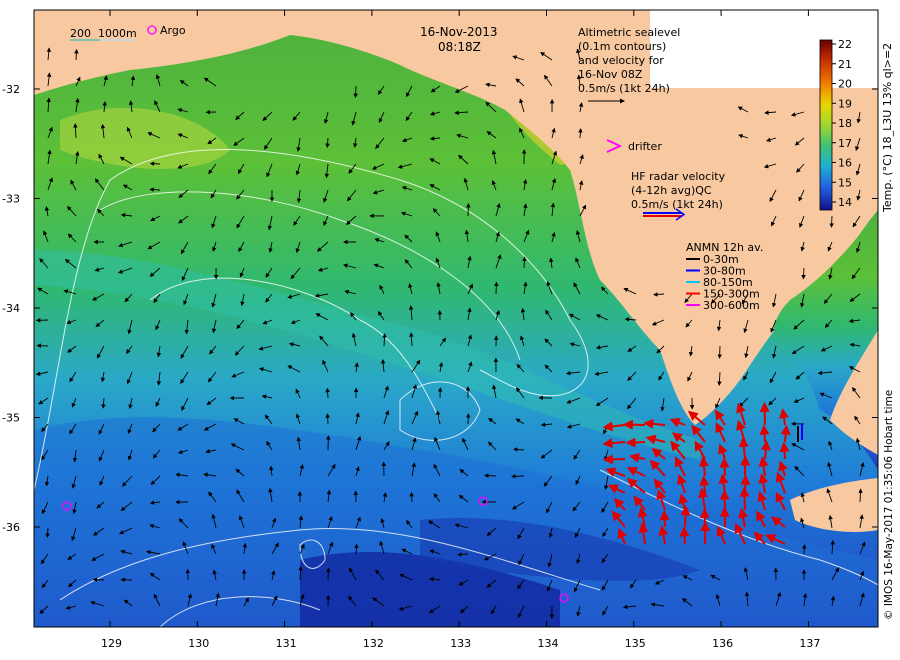 The image size is (900, 660). I want to click on colorbar-tick-label: 20, so click(845, 84).